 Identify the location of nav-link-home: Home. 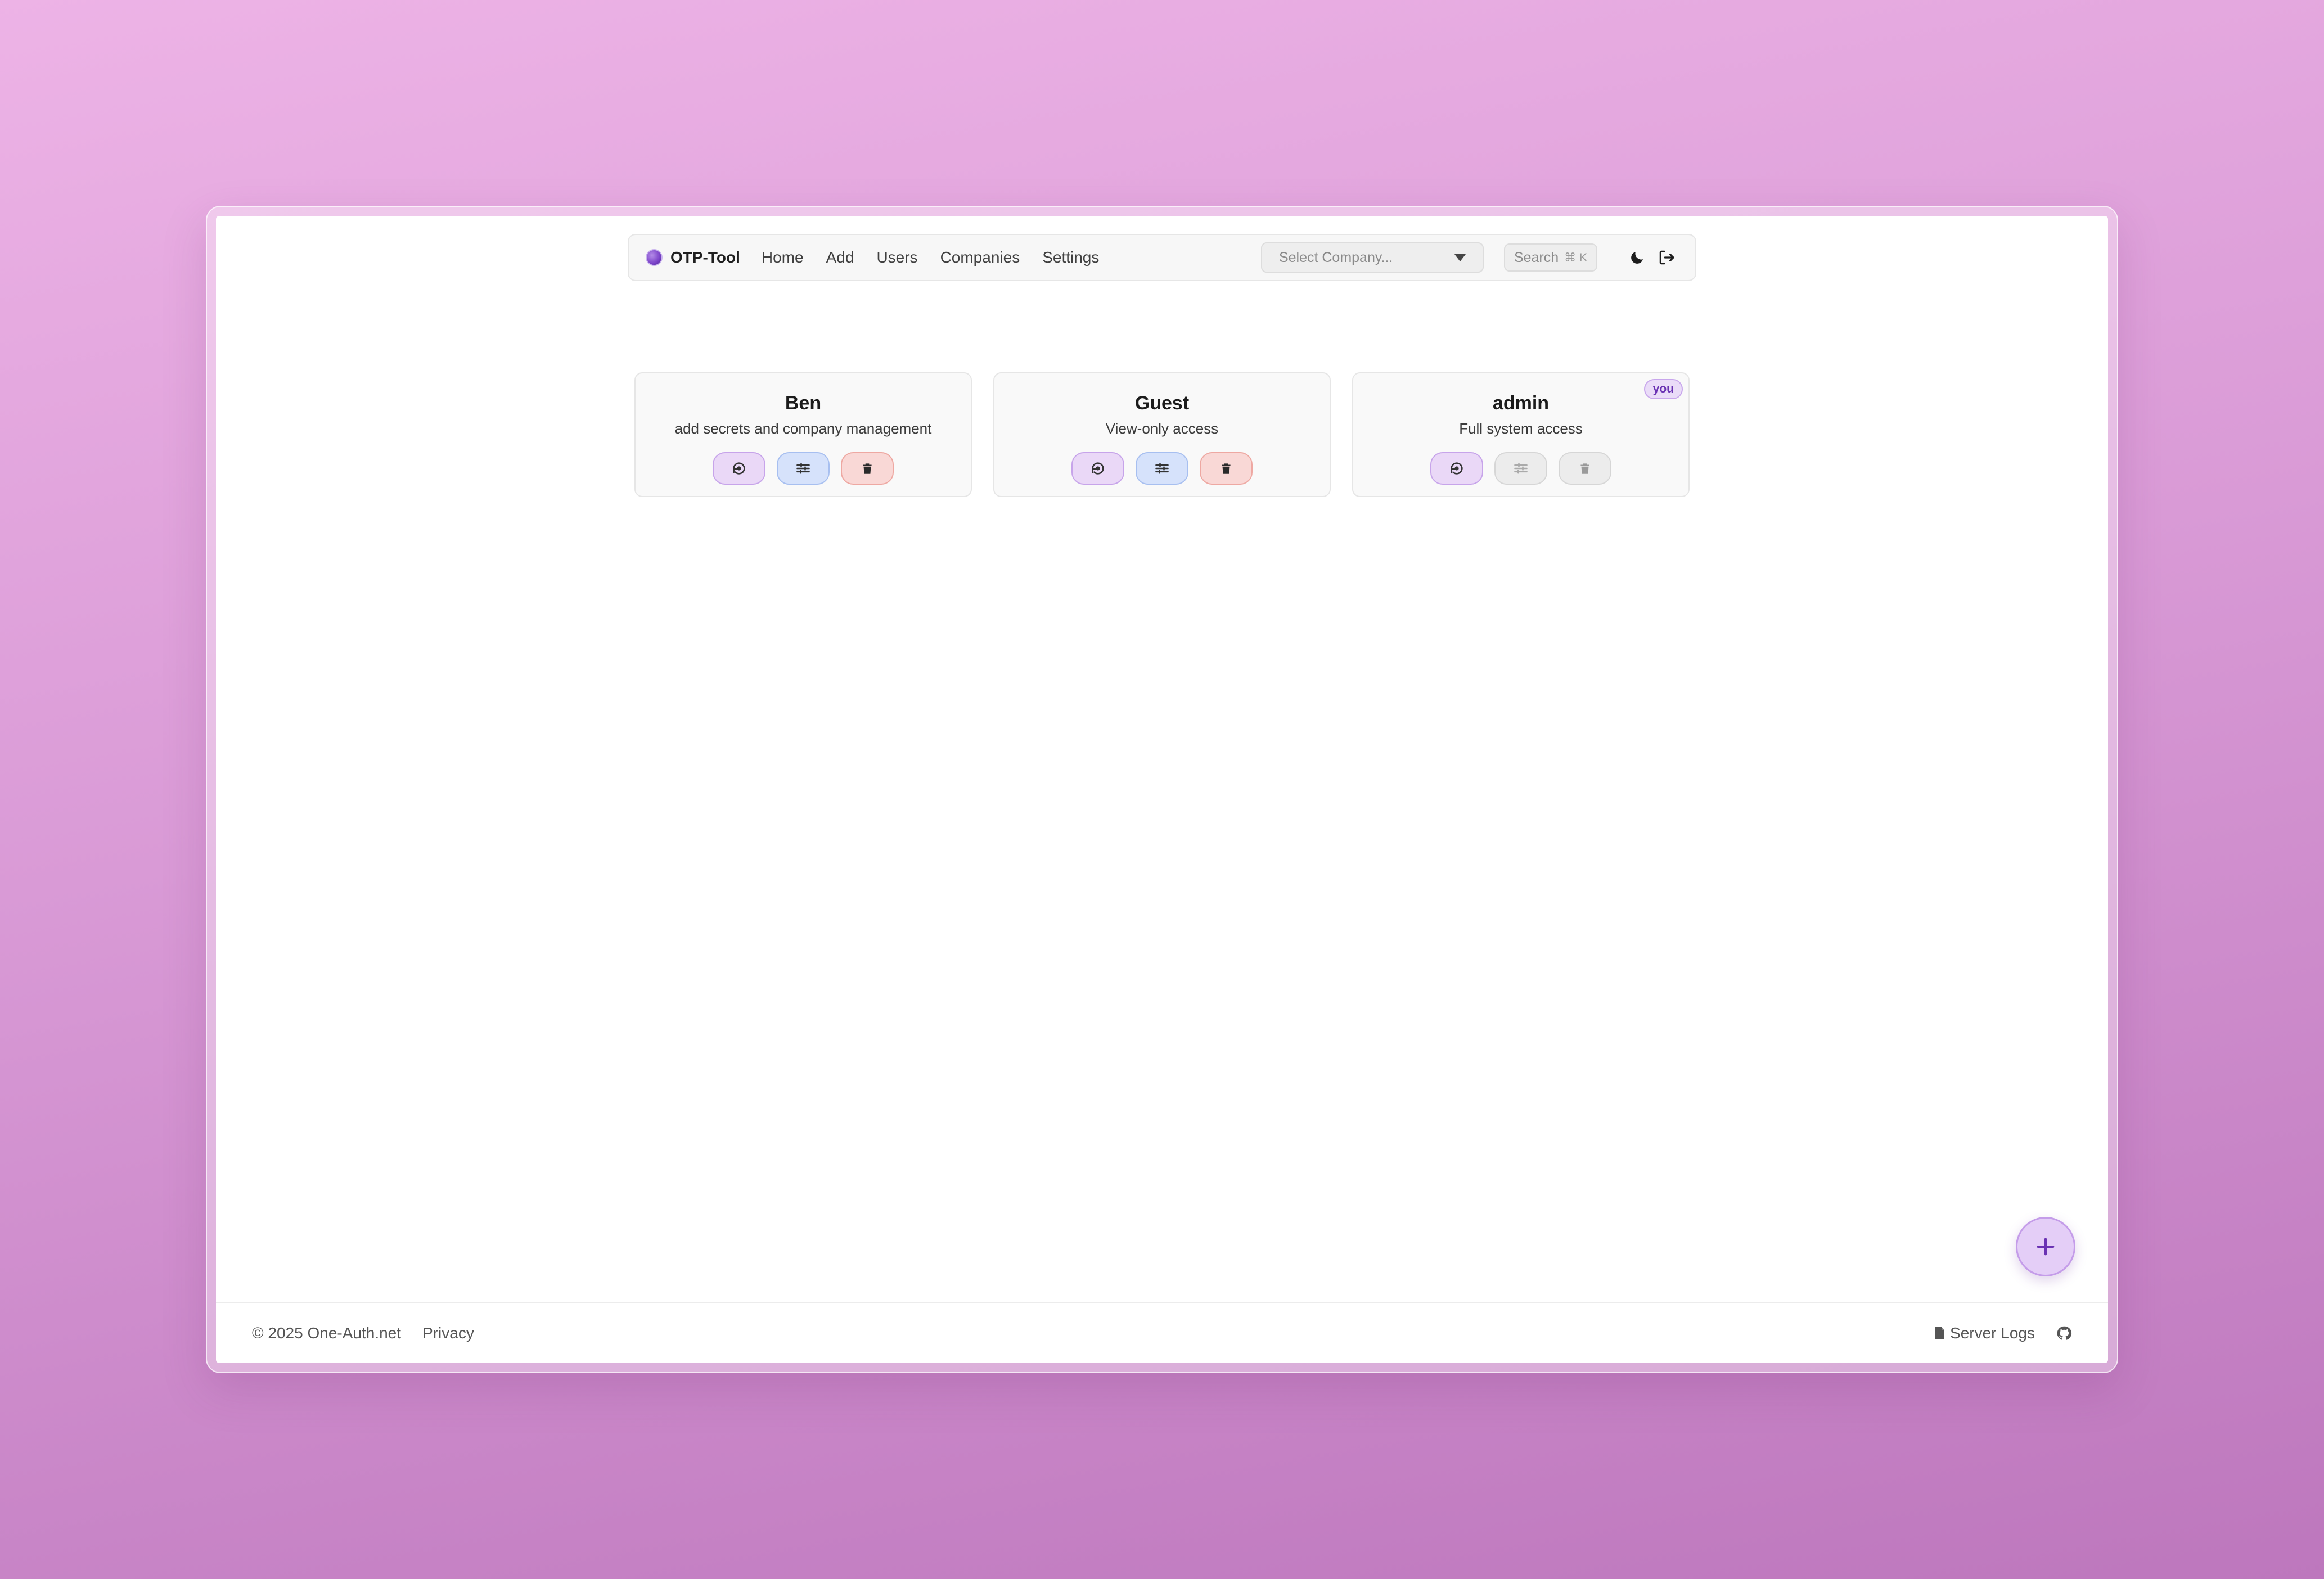
(783, 258).